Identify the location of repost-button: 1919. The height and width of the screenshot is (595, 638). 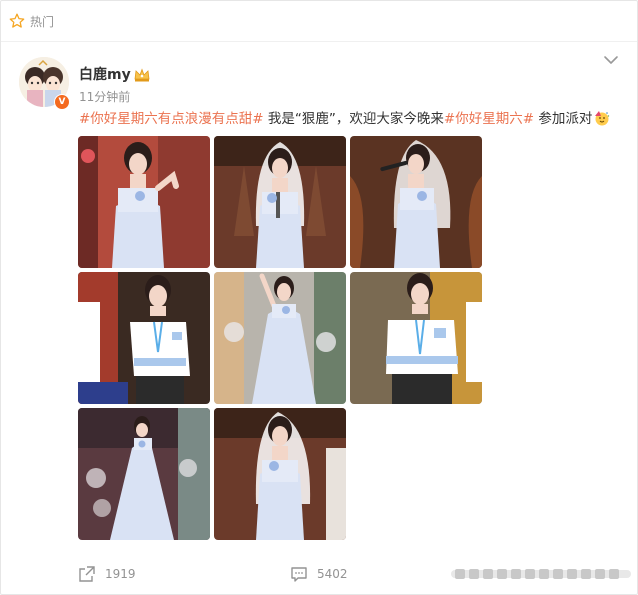
(113, 574).